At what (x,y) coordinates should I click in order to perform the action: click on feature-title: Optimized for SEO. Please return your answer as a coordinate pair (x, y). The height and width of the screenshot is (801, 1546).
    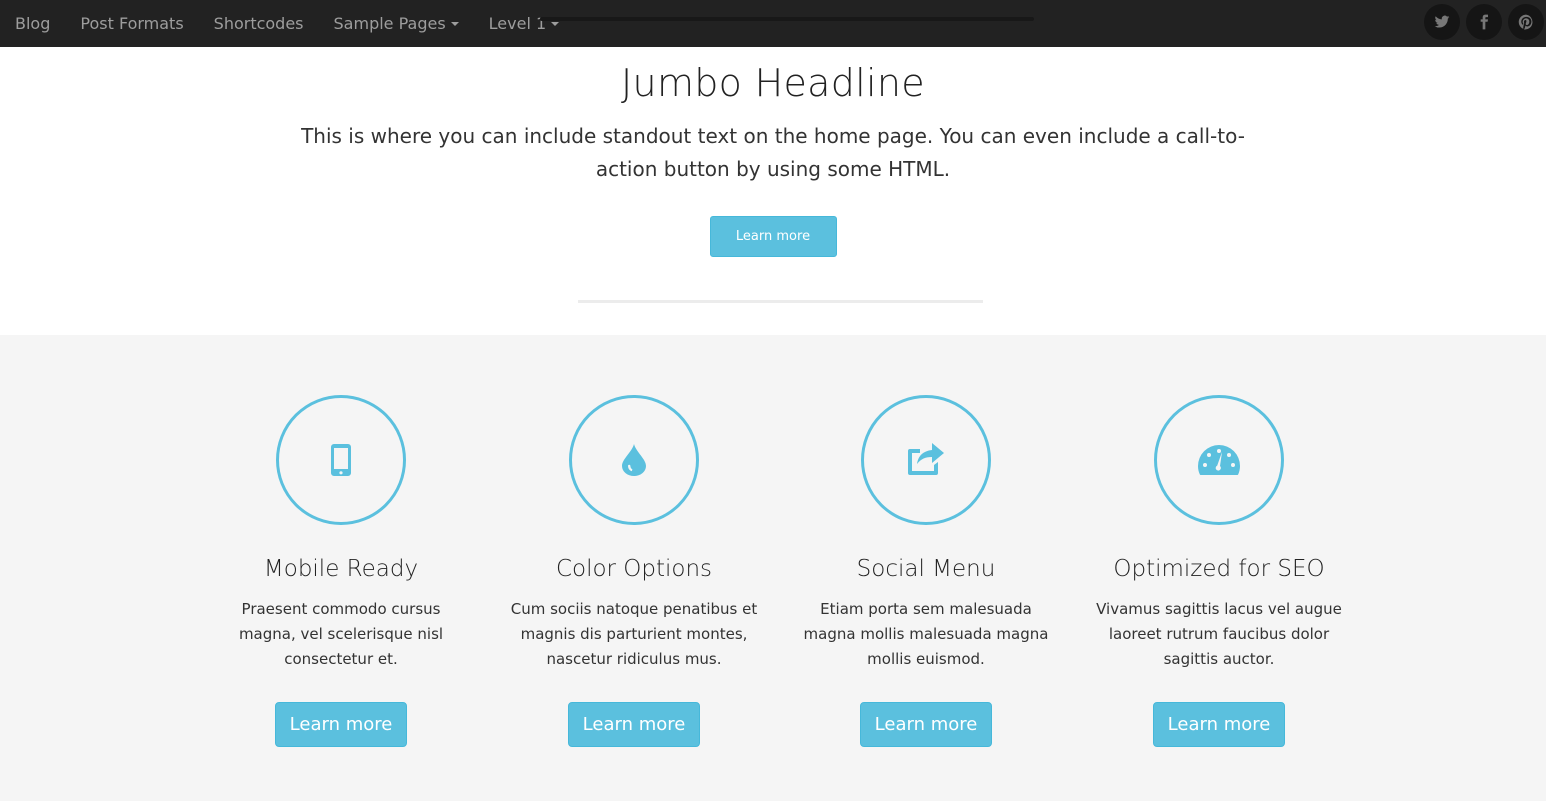
    Looking at the image, I should click on (1219, 569).